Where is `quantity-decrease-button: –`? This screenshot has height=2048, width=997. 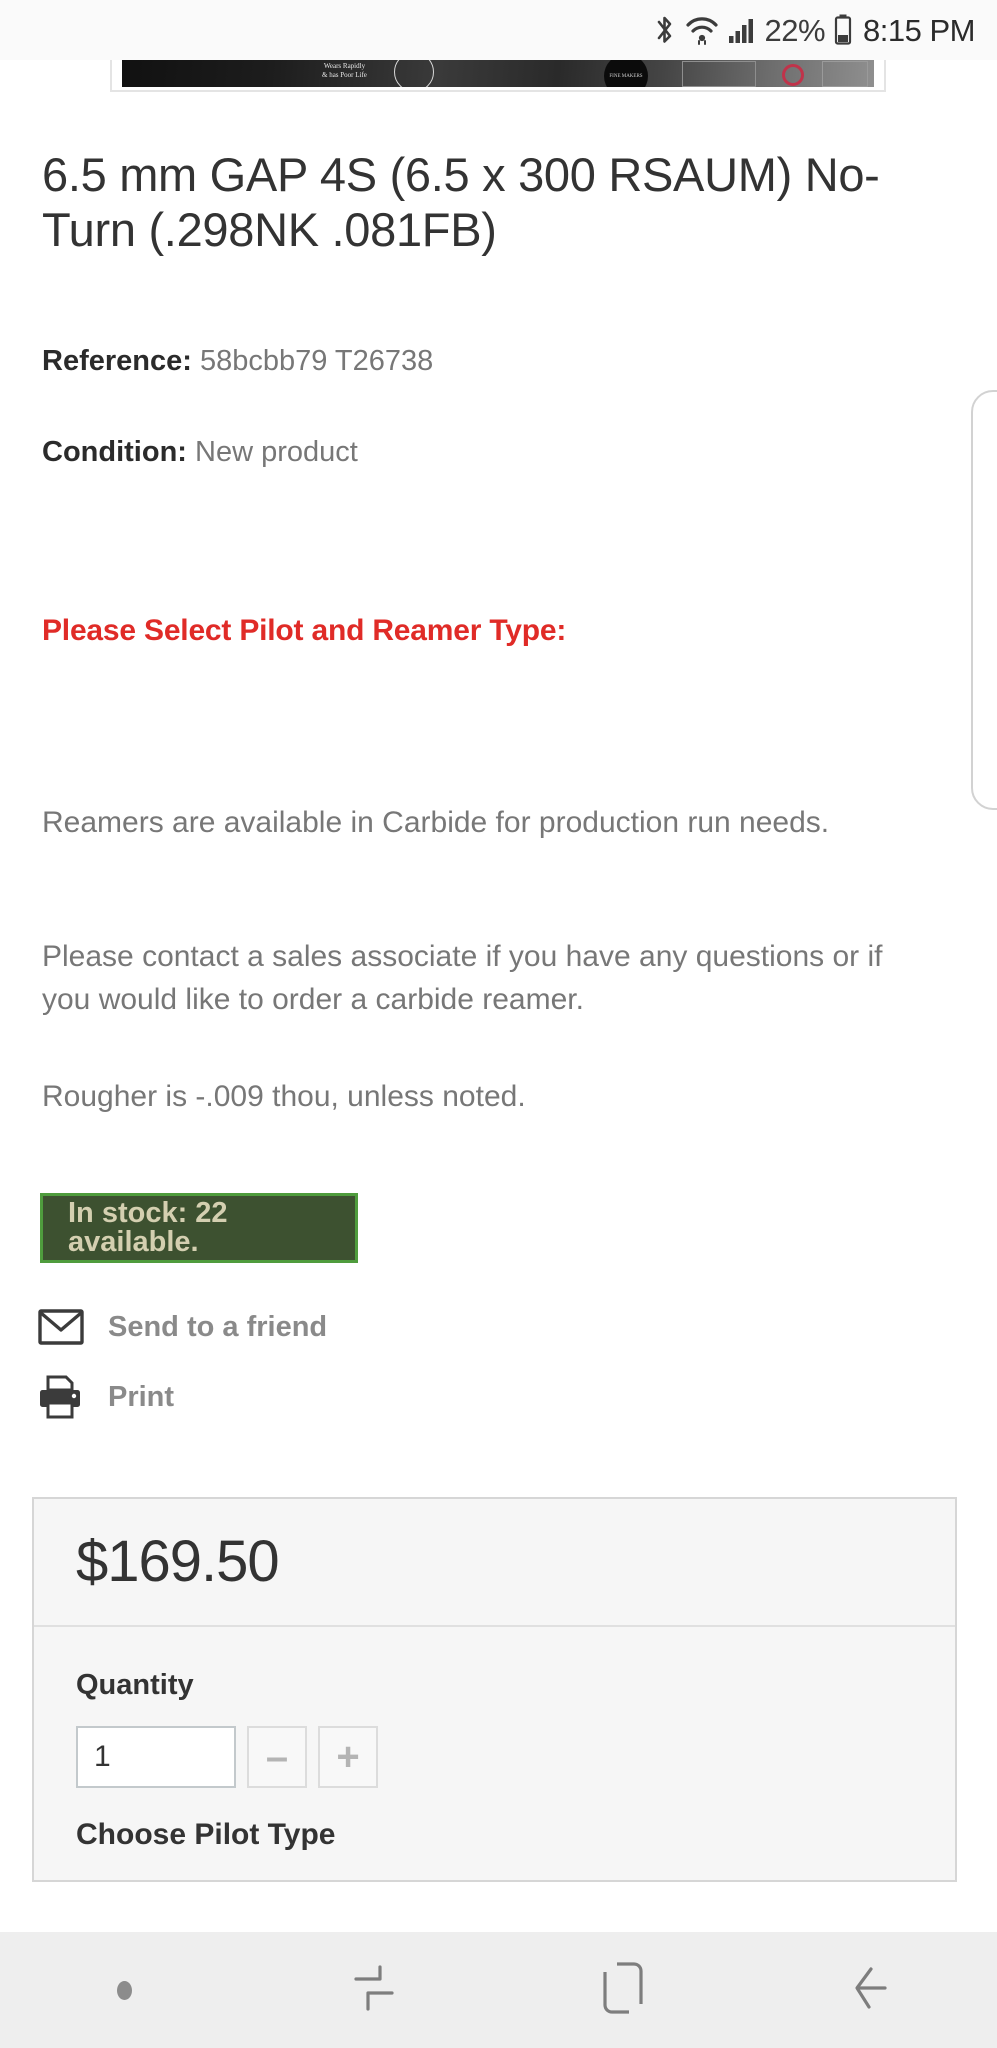 quantity-decrease-button: – is located at coordinates (277, 1757).